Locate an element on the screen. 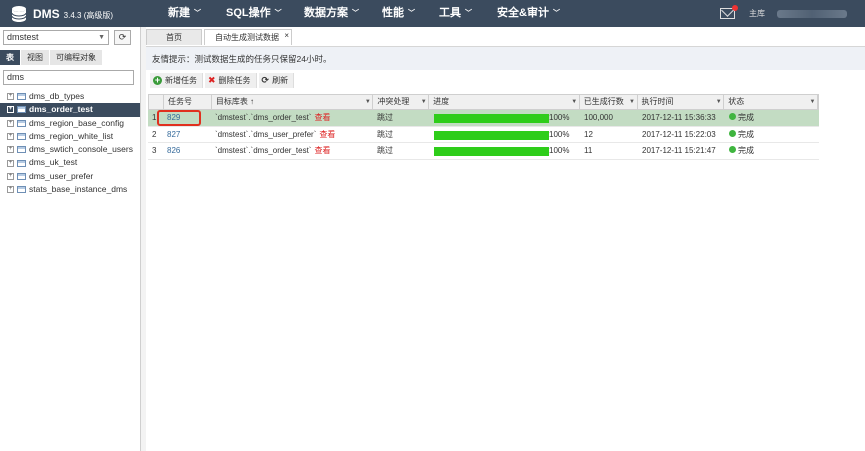  nav-data-plan: 数据方案 ﹀ is located at coordinates (343, 13).